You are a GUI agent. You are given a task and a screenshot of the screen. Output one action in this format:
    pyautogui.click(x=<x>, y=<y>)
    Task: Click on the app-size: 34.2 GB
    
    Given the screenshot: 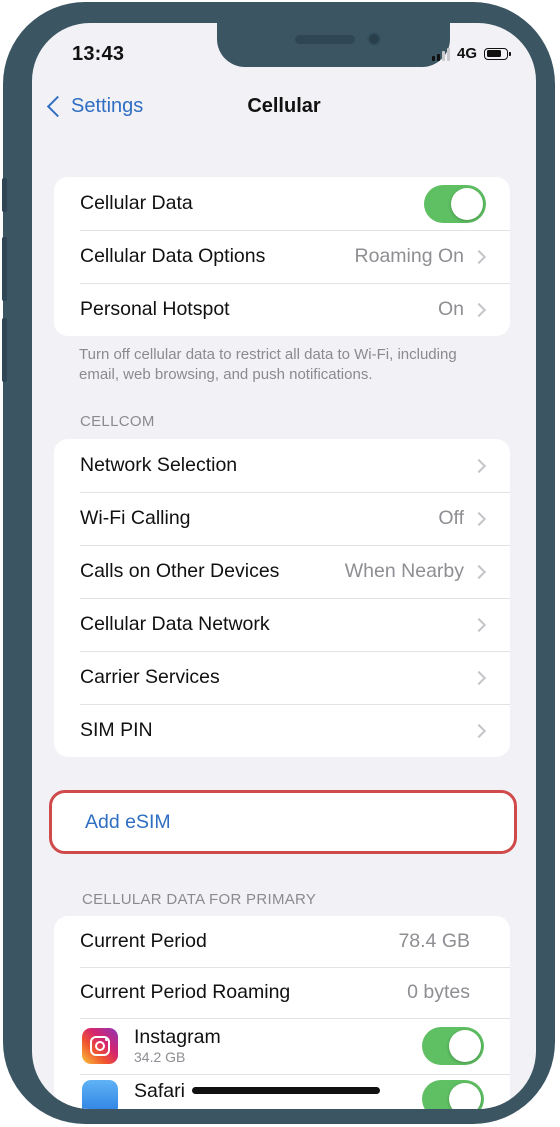 What is the action you would take?
    pyautogui.click(x=160, y=1057)
    